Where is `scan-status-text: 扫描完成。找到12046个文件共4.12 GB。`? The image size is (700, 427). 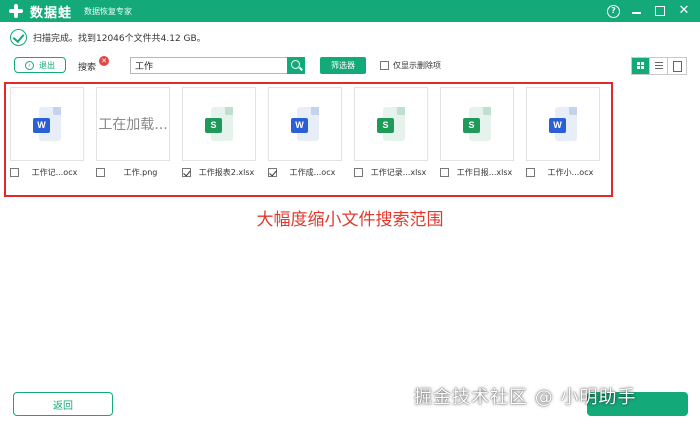
scan-status-text: 扫描完成。找到12046个文件共4.12 GB。 is located at coordinates (119, 38).